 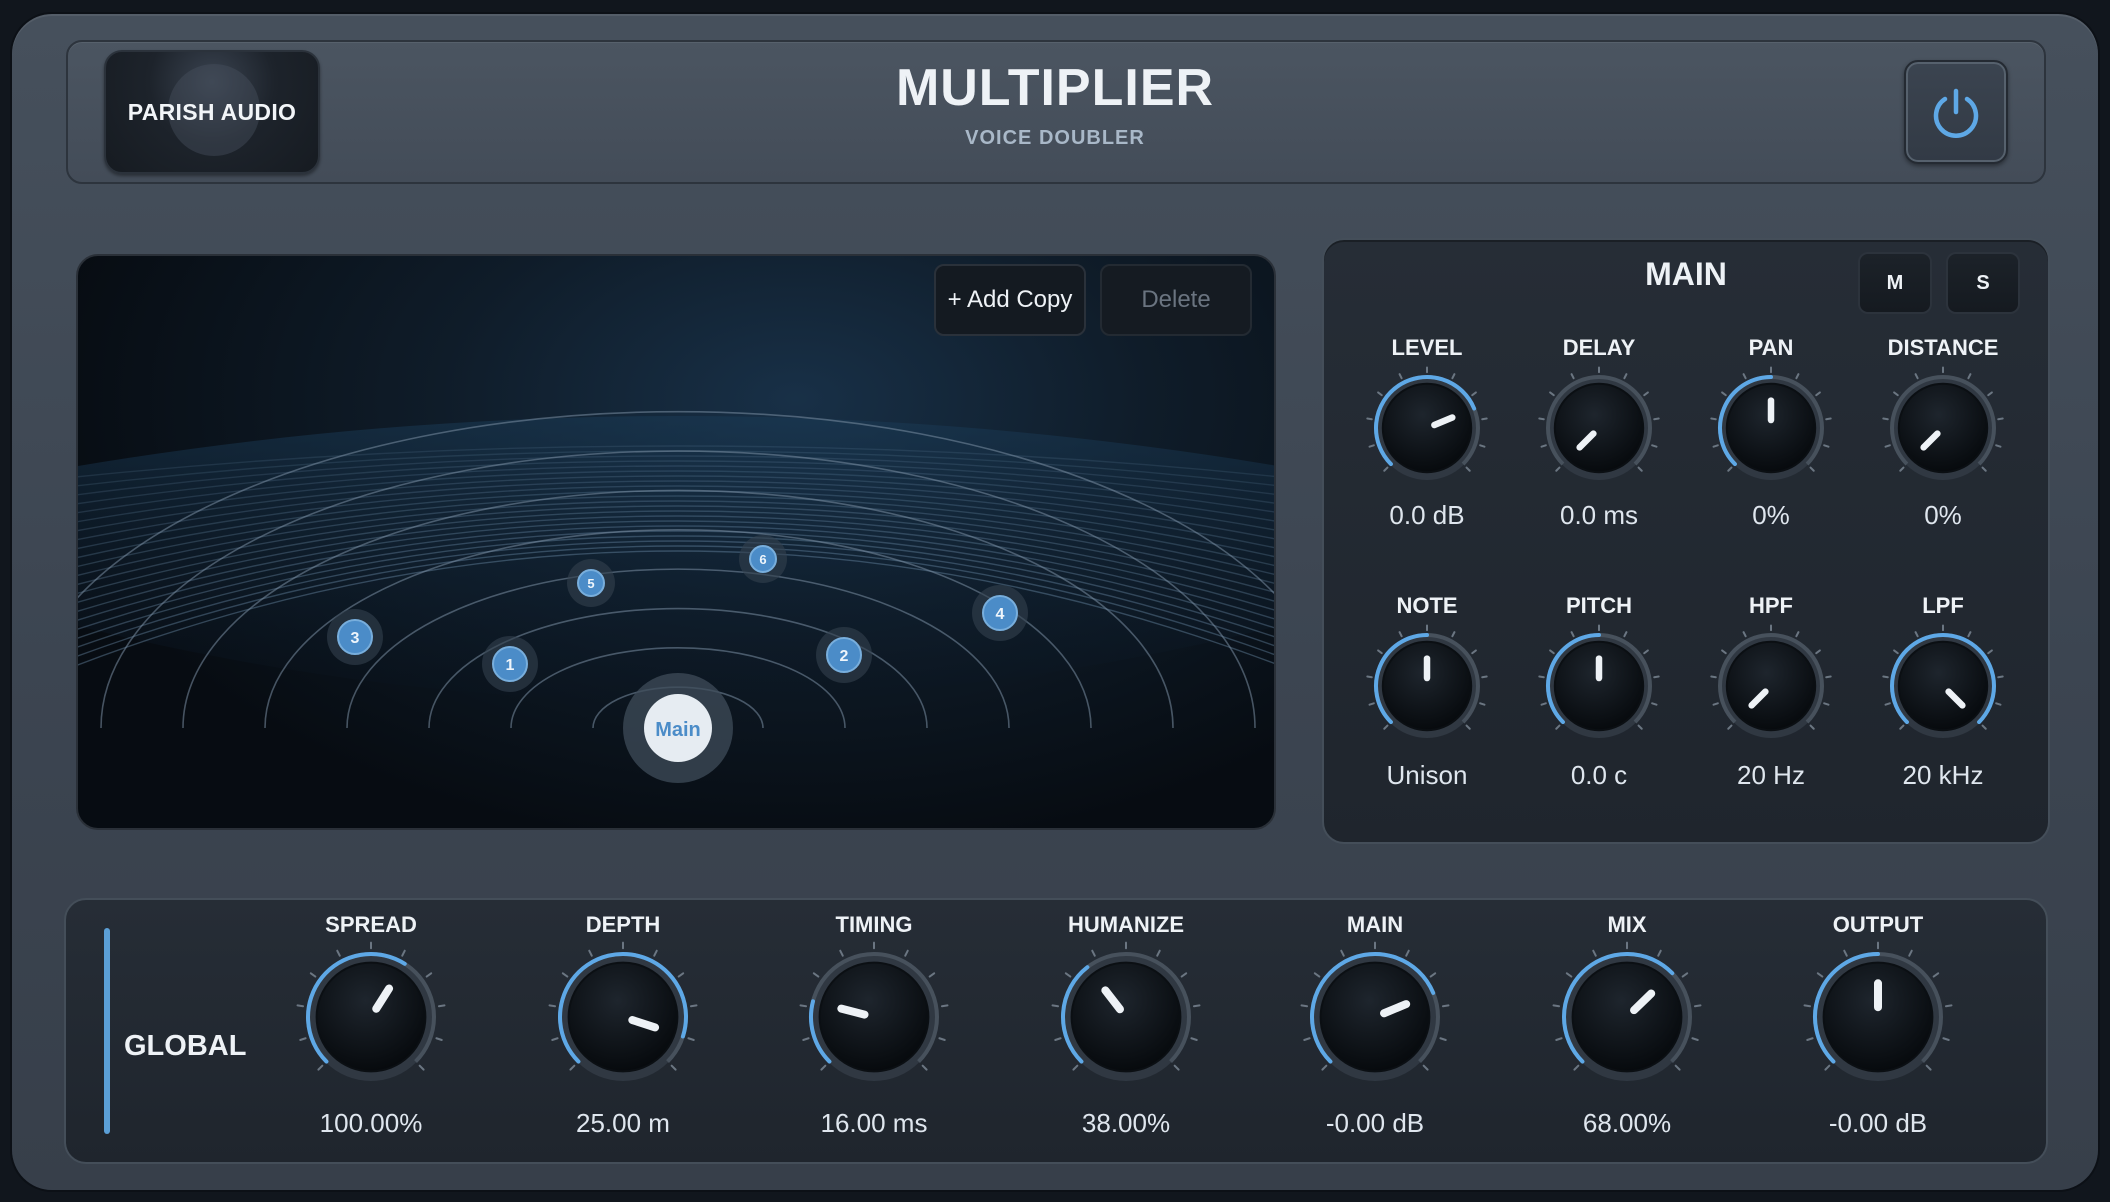 What do you see at coordinates (1427, 605) in the screenshot?
I see `main-note-label: NOTE` at bounding box center [1427, 605].